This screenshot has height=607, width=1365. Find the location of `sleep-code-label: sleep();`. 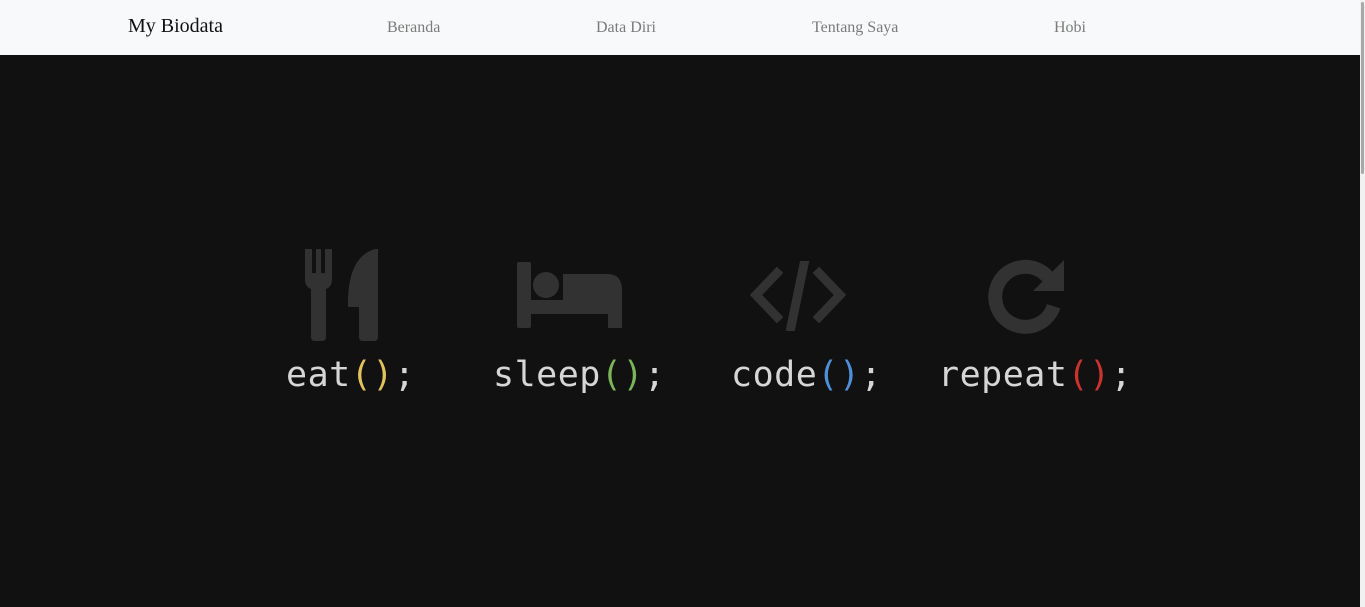

sleep-code-label: sleep(); is located at coordinates (579, 375).